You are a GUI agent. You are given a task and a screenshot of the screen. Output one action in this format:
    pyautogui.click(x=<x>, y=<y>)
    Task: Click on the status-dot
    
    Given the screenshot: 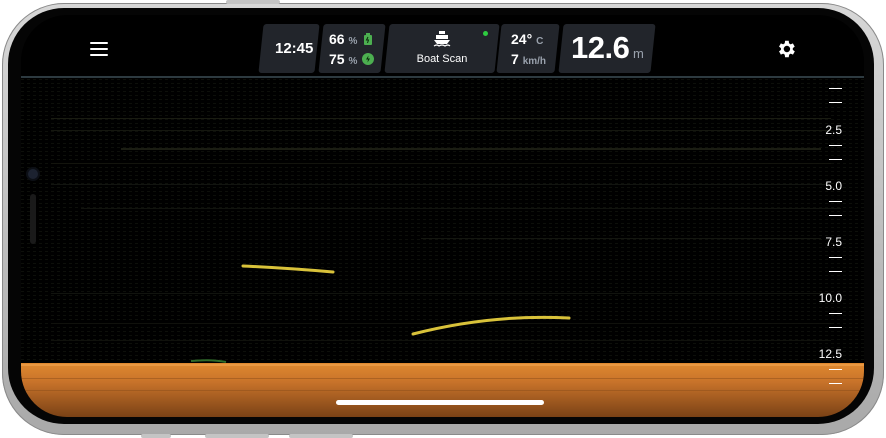 What is the action you would take?
    pyautogui.click(x=485, y=33)
    